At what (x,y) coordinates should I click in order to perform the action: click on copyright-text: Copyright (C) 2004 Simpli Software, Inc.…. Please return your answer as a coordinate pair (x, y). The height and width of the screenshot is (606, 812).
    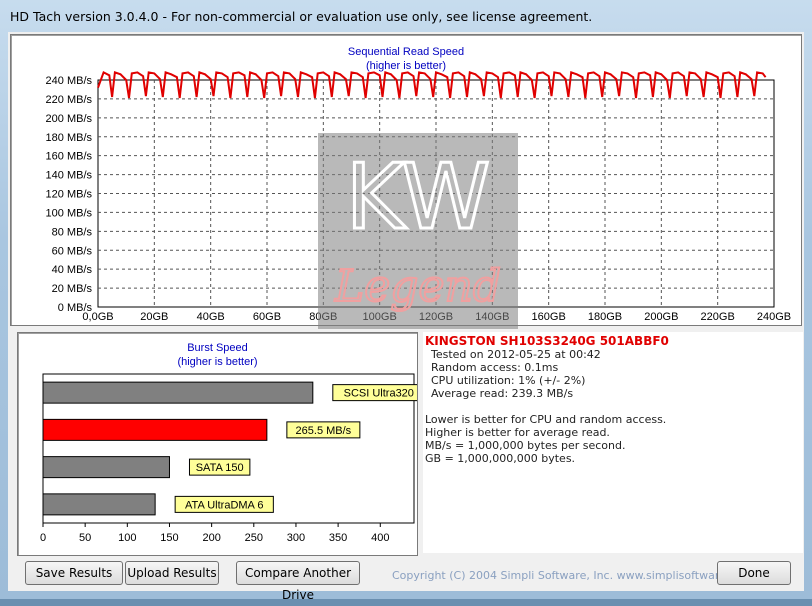
    Looking at the image, I should click on (572, 575).